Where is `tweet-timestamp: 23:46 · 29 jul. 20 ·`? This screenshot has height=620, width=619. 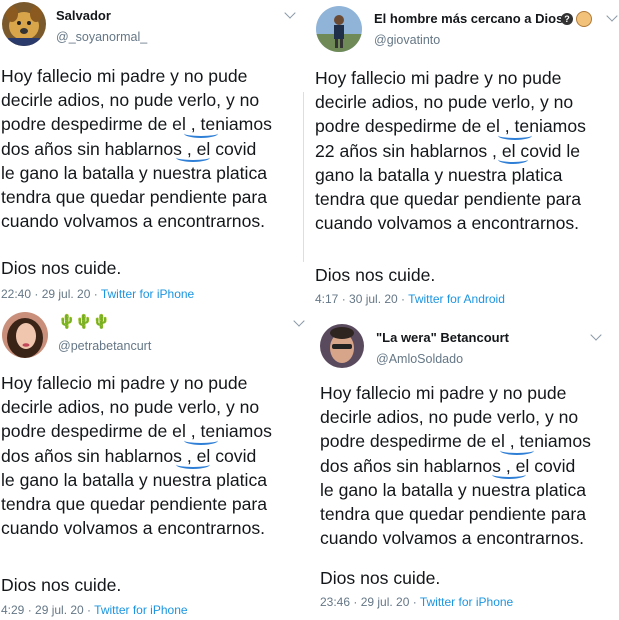 tweet-timestamp: 23:46 · 29 jul. 20 · is located at coordinates (370, 602).